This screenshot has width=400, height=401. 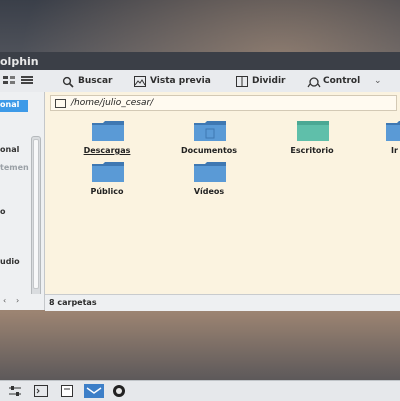 I want to click on folder-item-imagenes: Ir, so click(x=383, y=140).